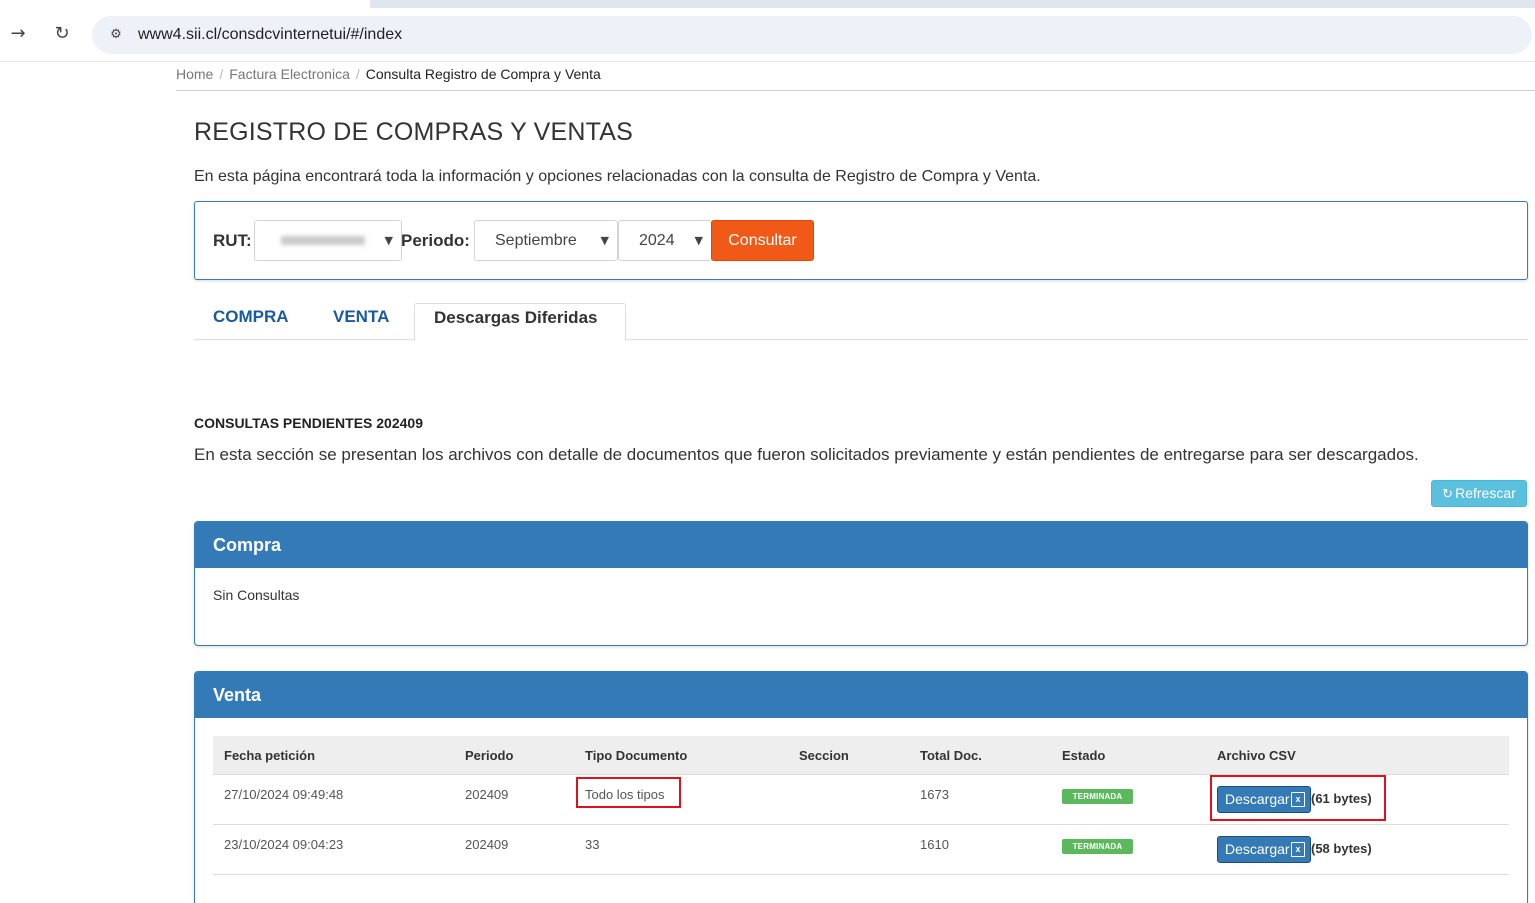 The width and height of the screenshot is (1535, 903). Describe the element at coordinates (1084, 755) in the screenshot. I see `col-estado: Estado` at that location.